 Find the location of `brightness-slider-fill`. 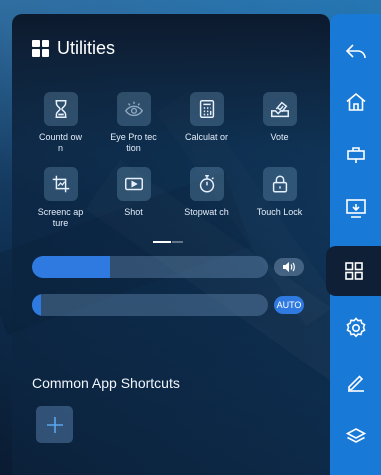

brightness-slider-fill is located at coordinates (37, 305).